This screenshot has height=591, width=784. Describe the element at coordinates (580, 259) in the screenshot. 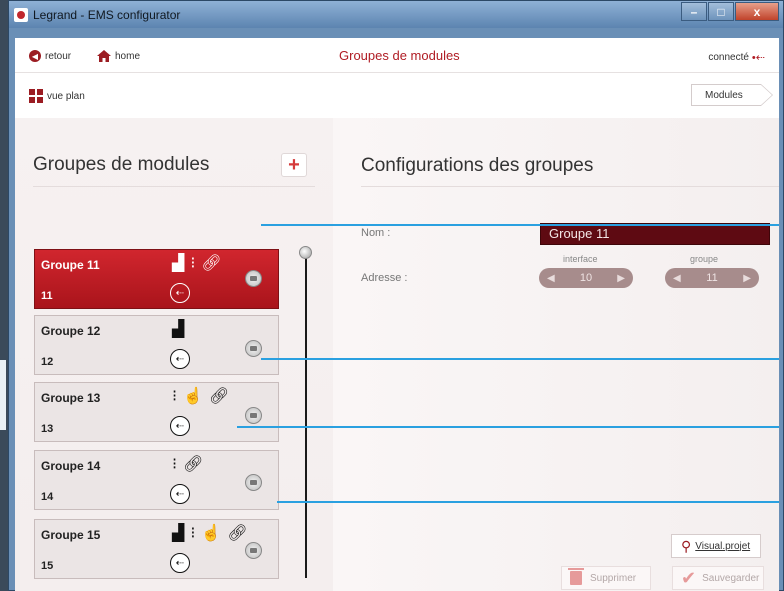

I see `interface-caption: interface` at that location.